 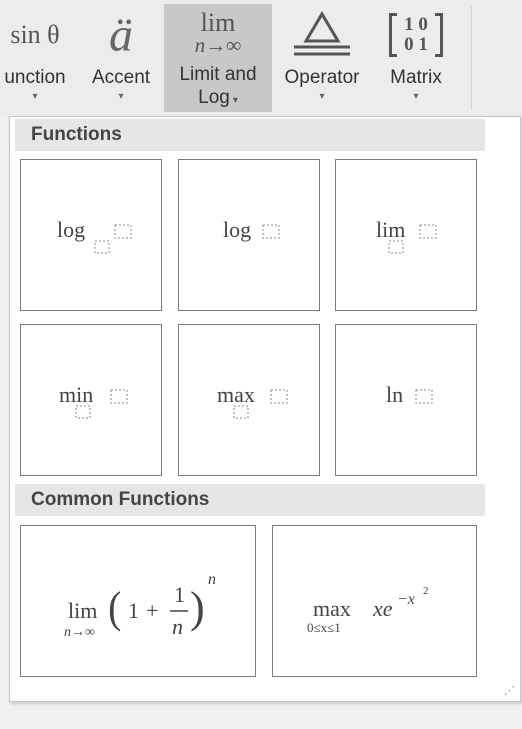 I want to click on right-paren: ), so click(x=197, y=607).